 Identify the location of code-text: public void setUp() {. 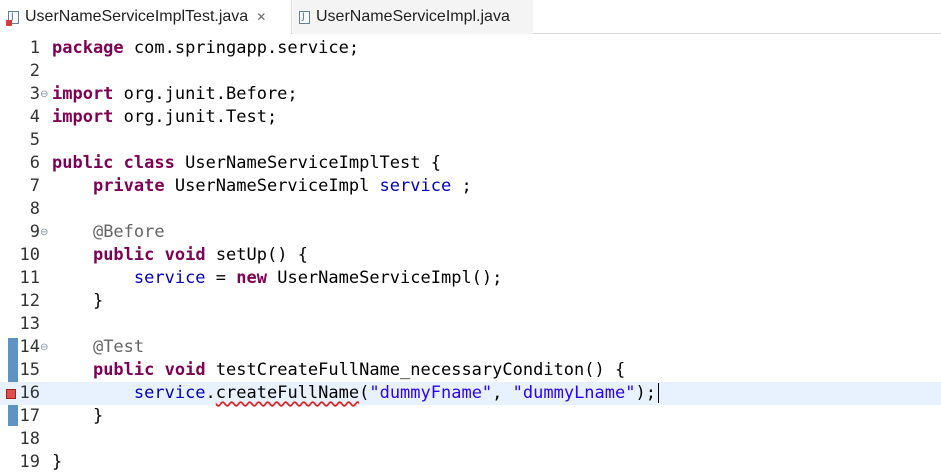
(200, 255).